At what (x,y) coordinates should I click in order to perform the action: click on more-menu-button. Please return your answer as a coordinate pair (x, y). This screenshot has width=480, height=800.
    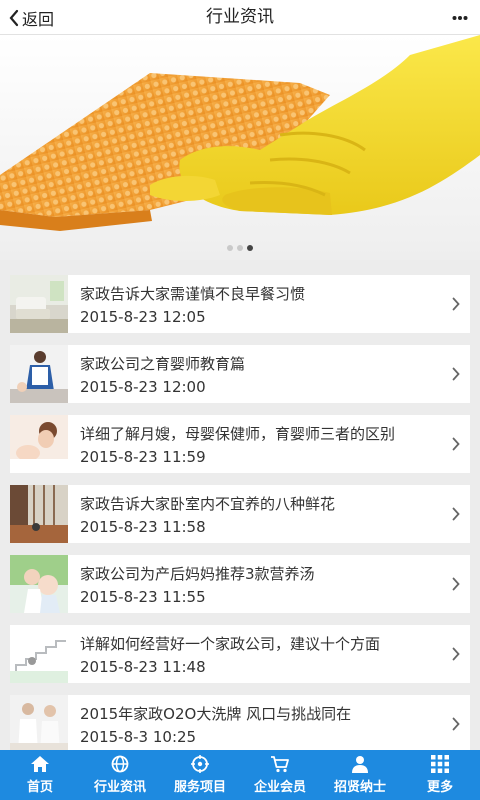
    Looking at the image, I should click on (460, 17).